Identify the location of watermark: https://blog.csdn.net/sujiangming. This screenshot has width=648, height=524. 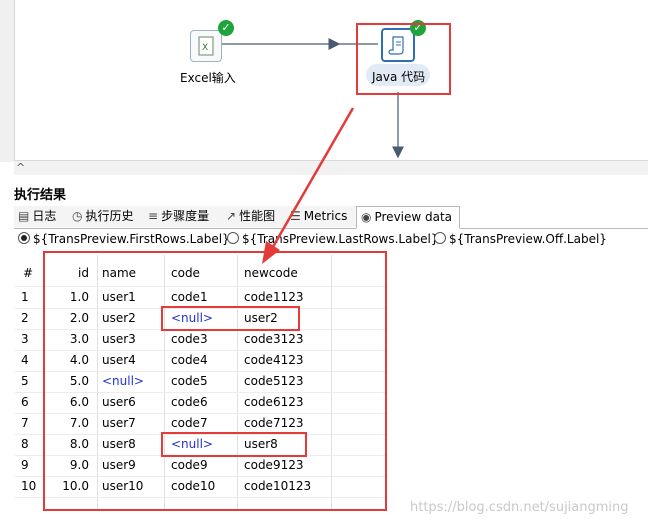
(519, 507).